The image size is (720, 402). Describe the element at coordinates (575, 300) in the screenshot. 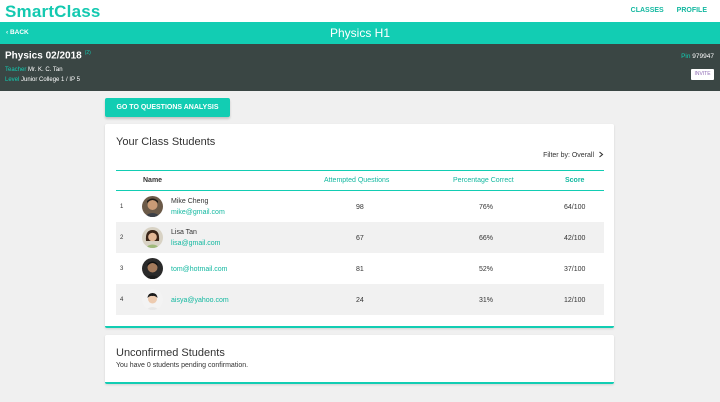

I see `student-score: 12/100` at that location.